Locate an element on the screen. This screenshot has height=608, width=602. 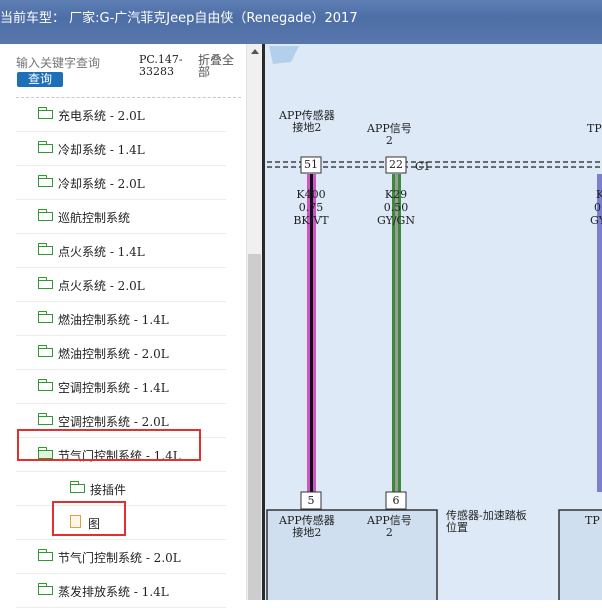
tree-item-label: 巡航控制系统 is located at coordinates (94, 218).